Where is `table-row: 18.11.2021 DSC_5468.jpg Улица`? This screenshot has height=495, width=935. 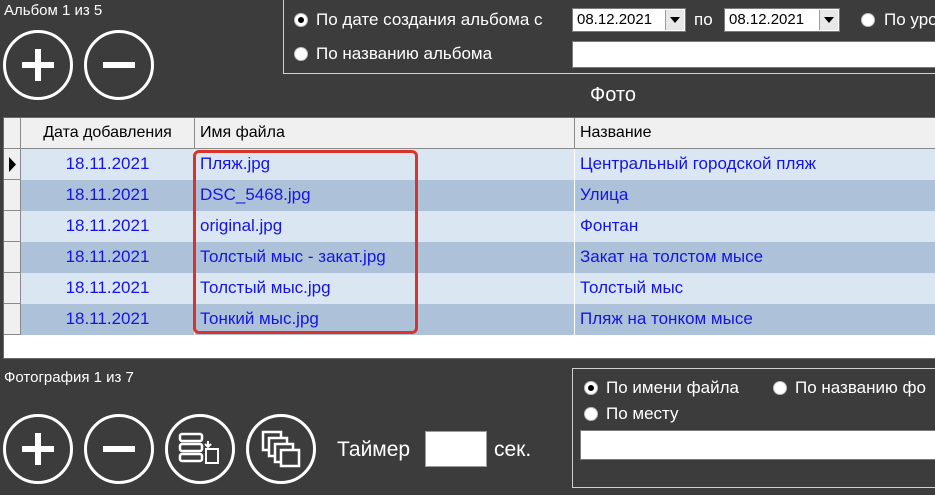
table-row: 18.11.2021 DSC_5468.jpg Улица is located at coordinates (469, 195).